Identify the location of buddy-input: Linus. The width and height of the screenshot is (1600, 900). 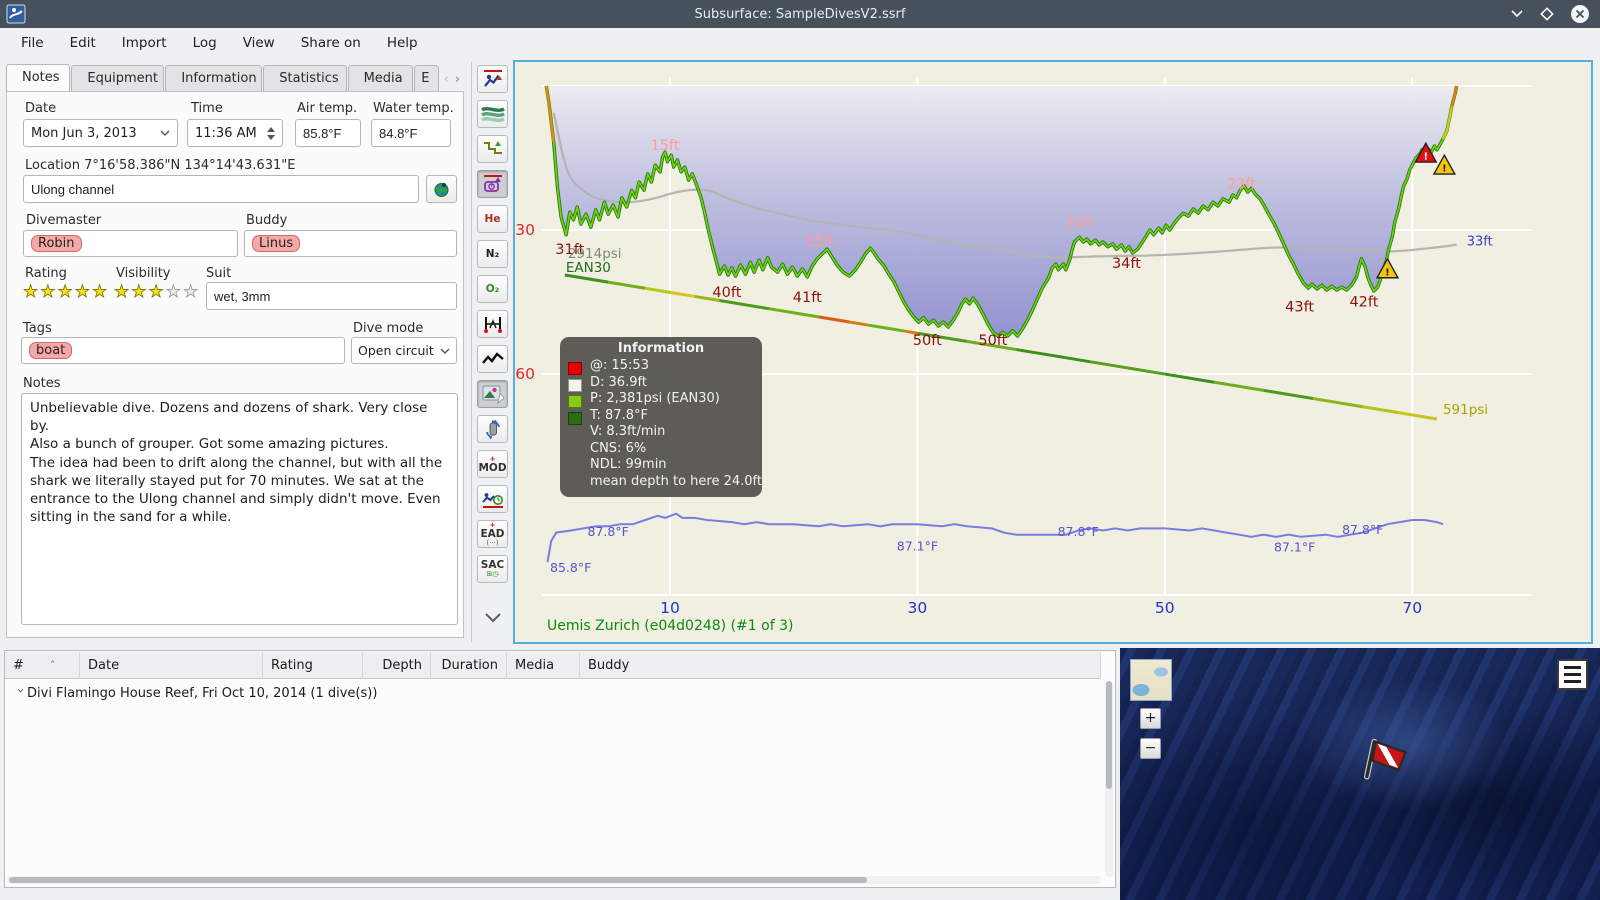
(350, 243).